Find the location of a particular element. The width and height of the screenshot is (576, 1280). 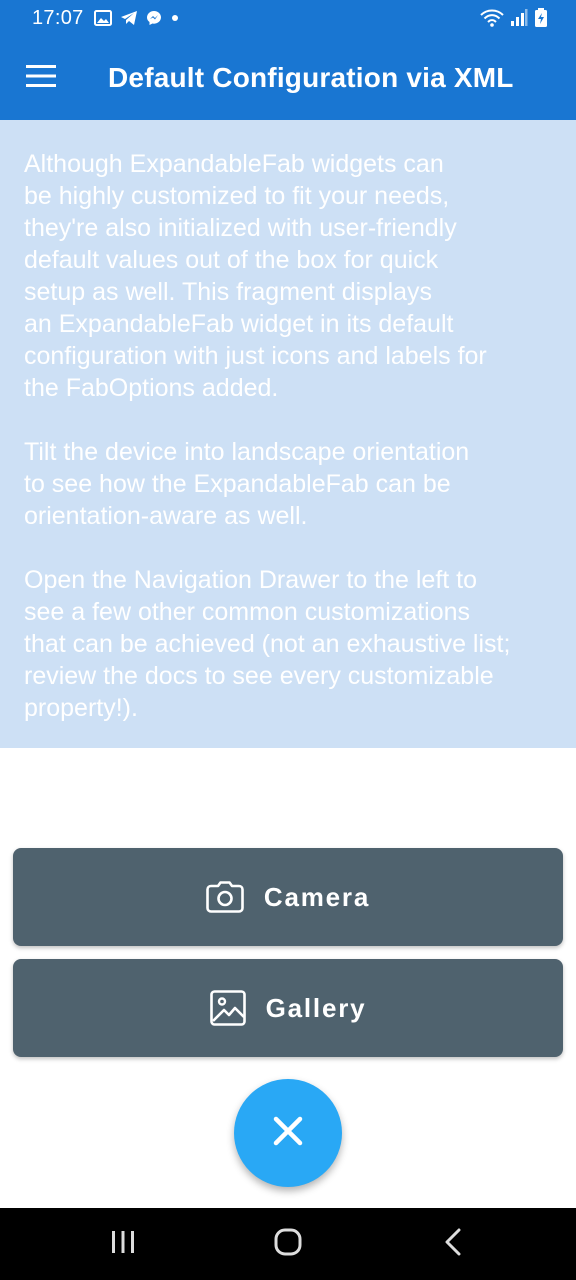

messenger-icon is located at coordinates (154, 18).